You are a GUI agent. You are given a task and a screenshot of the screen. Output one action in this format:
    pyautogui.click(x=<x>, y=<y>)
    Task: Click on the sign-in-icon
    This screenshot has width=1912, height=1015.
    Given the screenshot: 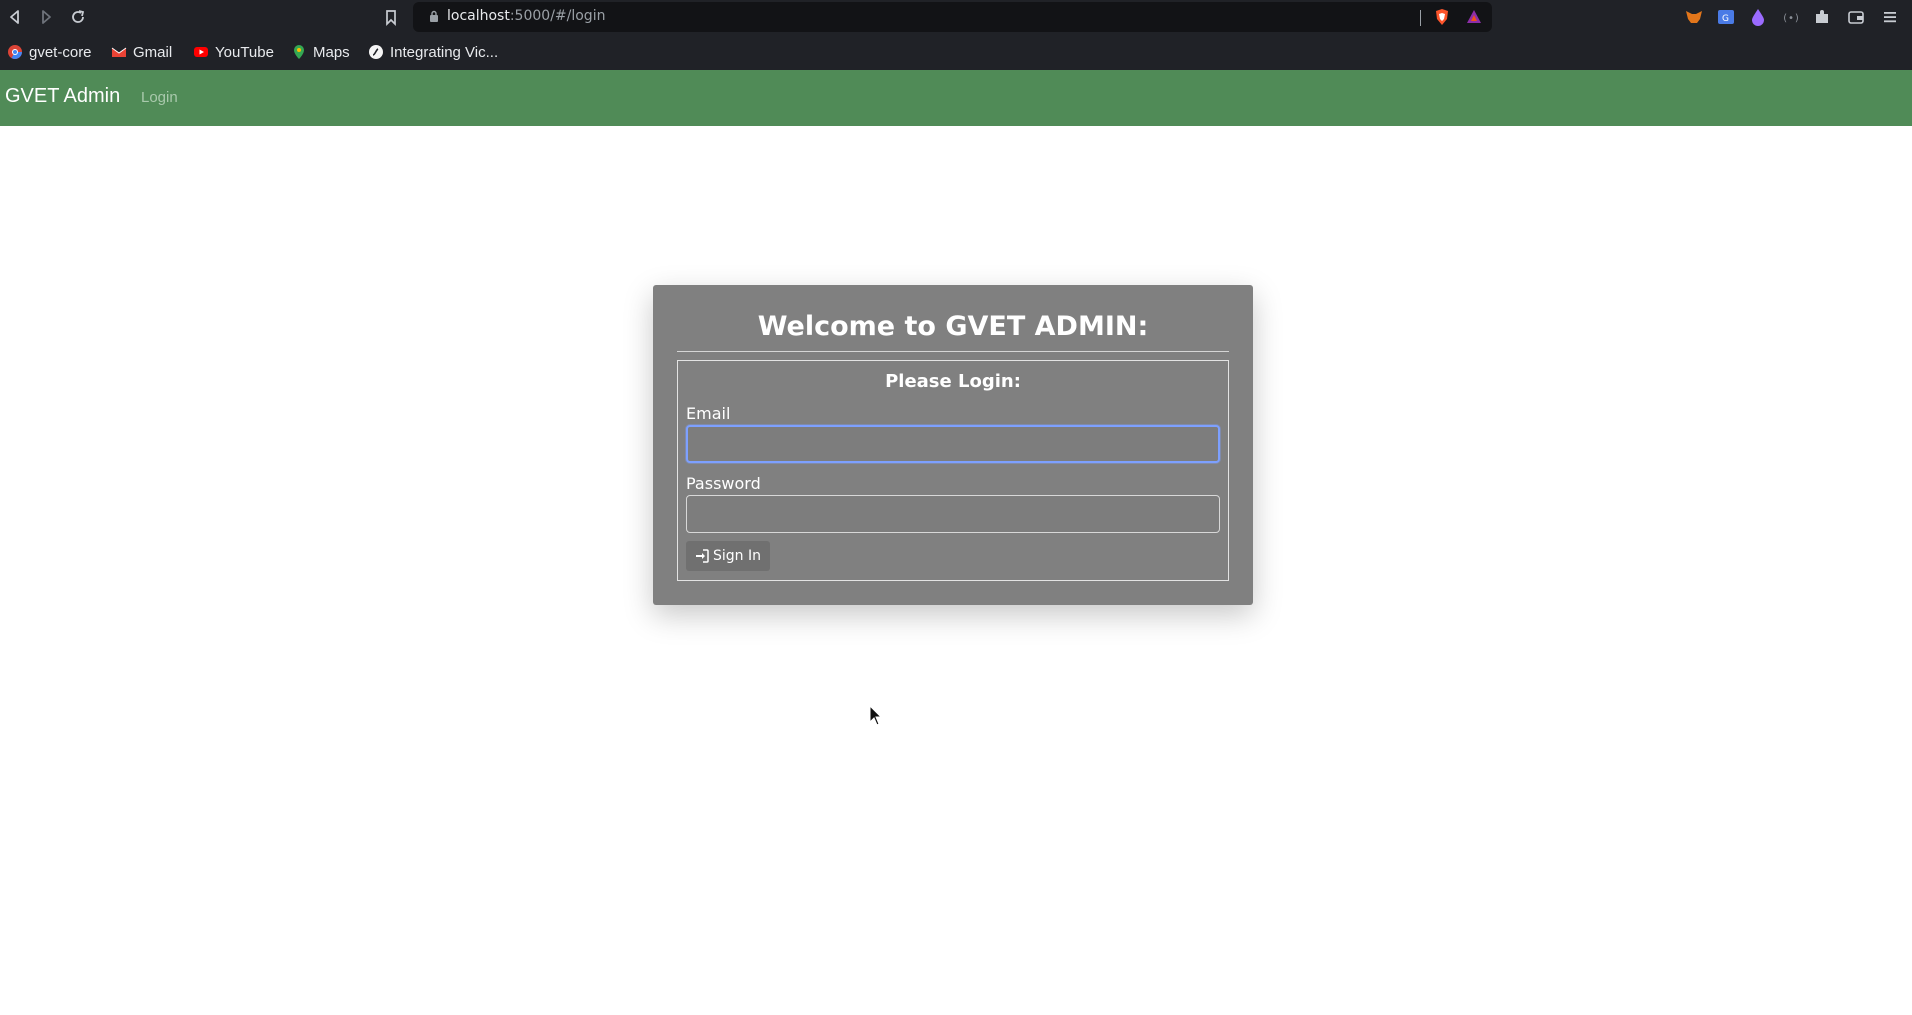 What is the action you would take?
    pyautogui.click(x=702, y=556)
    